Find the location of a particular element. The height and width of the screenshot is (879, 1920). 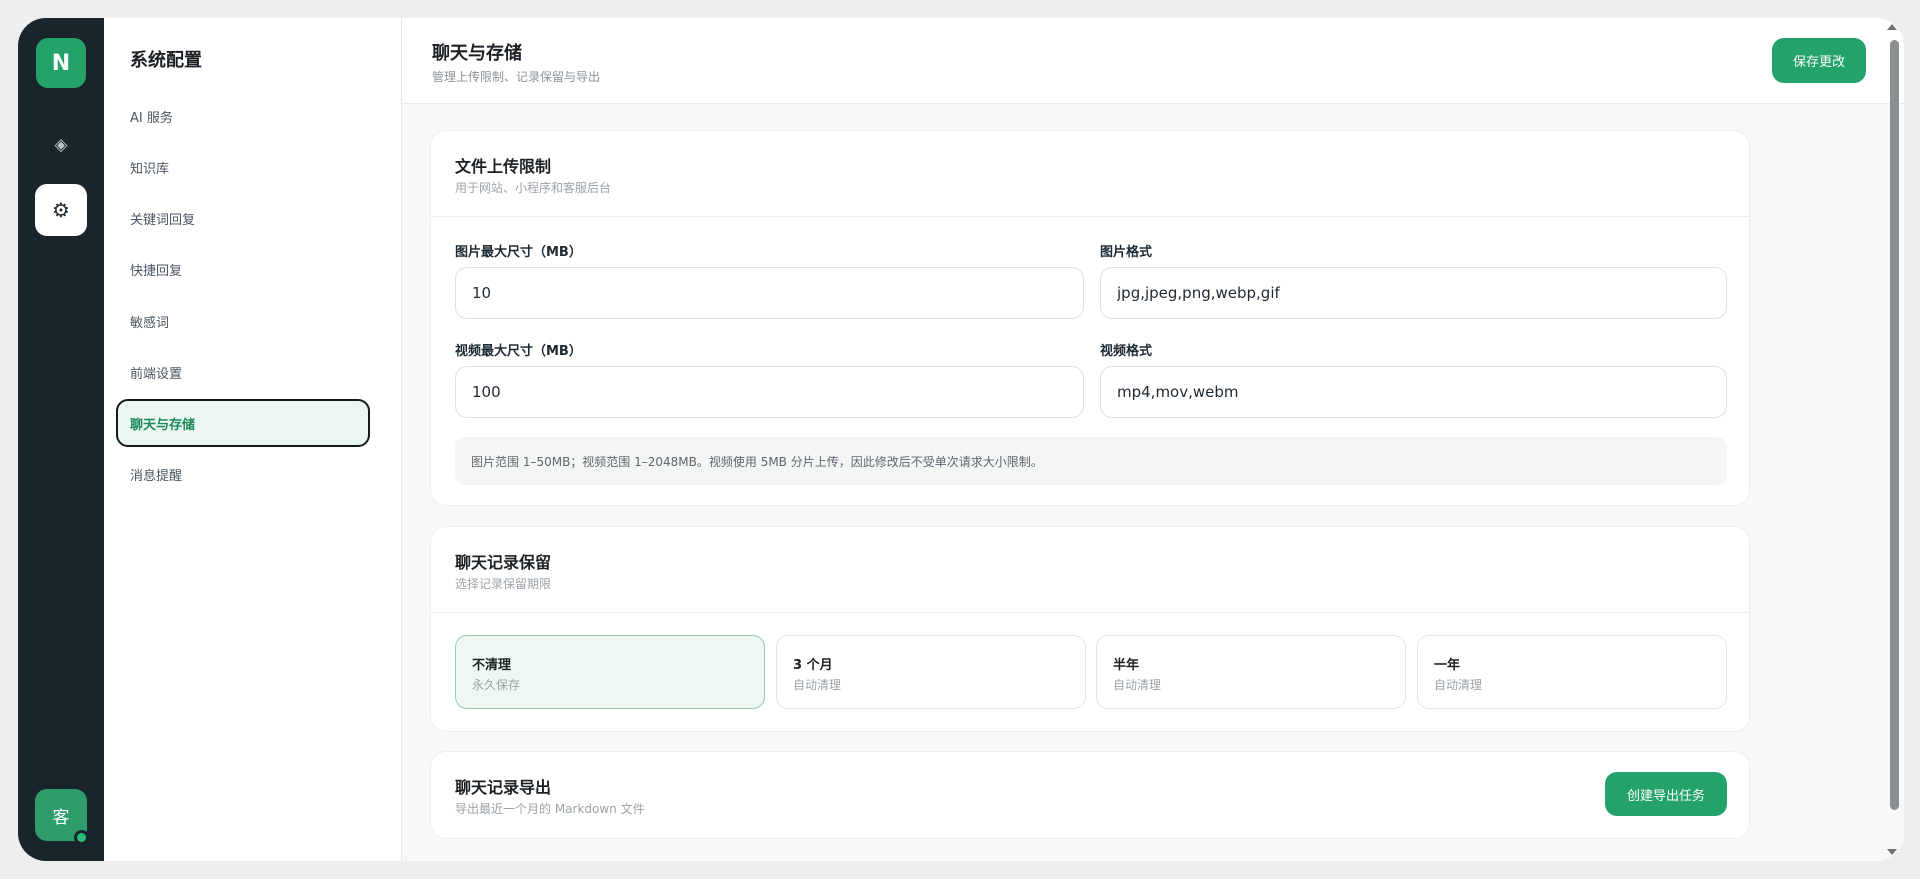

image-format-input is located at coordinates (1413, 293).